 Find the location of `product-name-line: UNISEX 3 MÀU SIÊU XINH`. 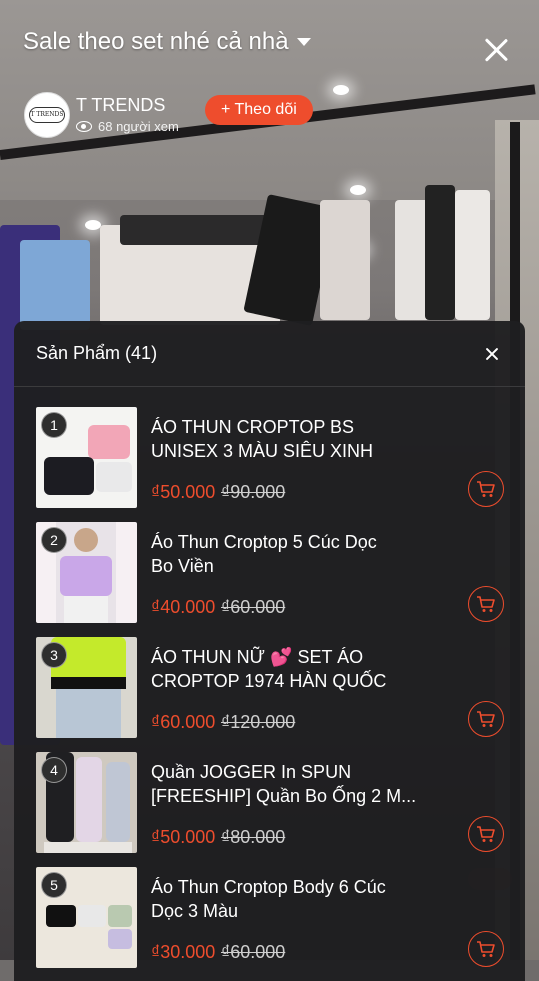

product-name-line: UNISEX 3 MÀU SIÊU XINH is located at coordinates (262, 451).